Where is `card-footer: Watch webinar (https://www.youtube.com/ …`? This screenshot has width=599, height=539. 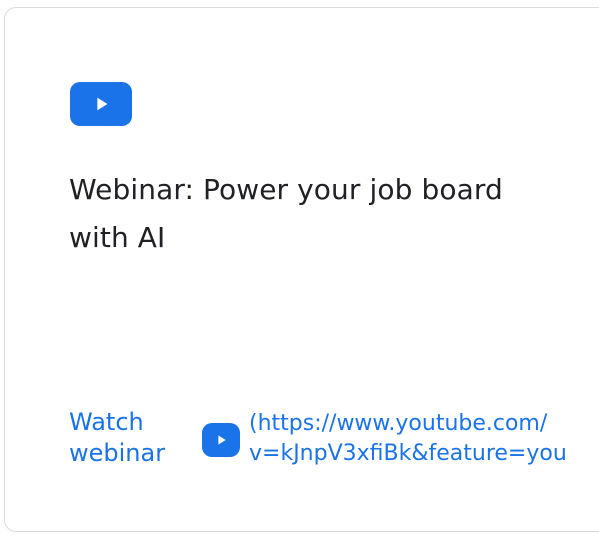
card-footer: Watch webinar (https://www.youtube.com/ … is located at coordinates (334, 445).